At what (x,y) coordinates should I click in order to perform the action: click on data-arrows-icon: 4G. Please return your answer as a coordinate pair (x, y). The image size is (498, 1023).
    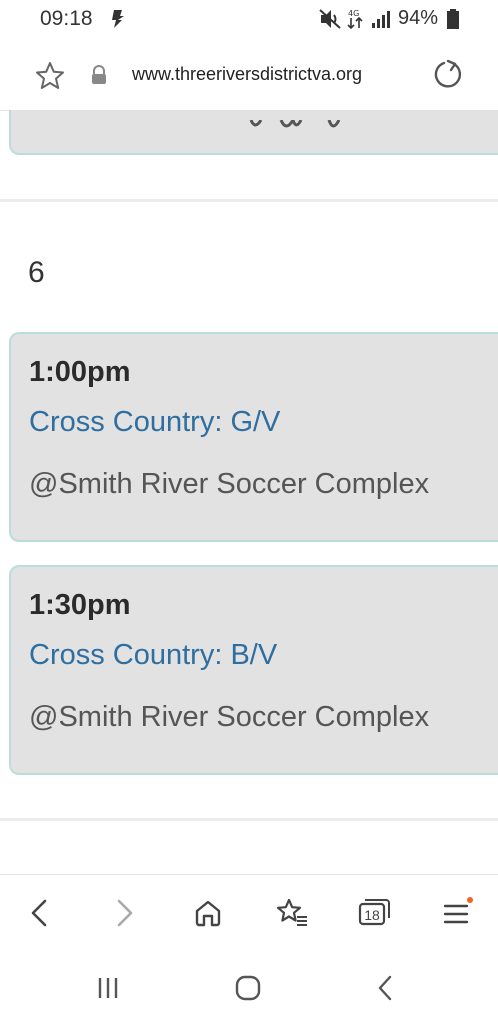
    Looking at the image, I should click on (355, 21).